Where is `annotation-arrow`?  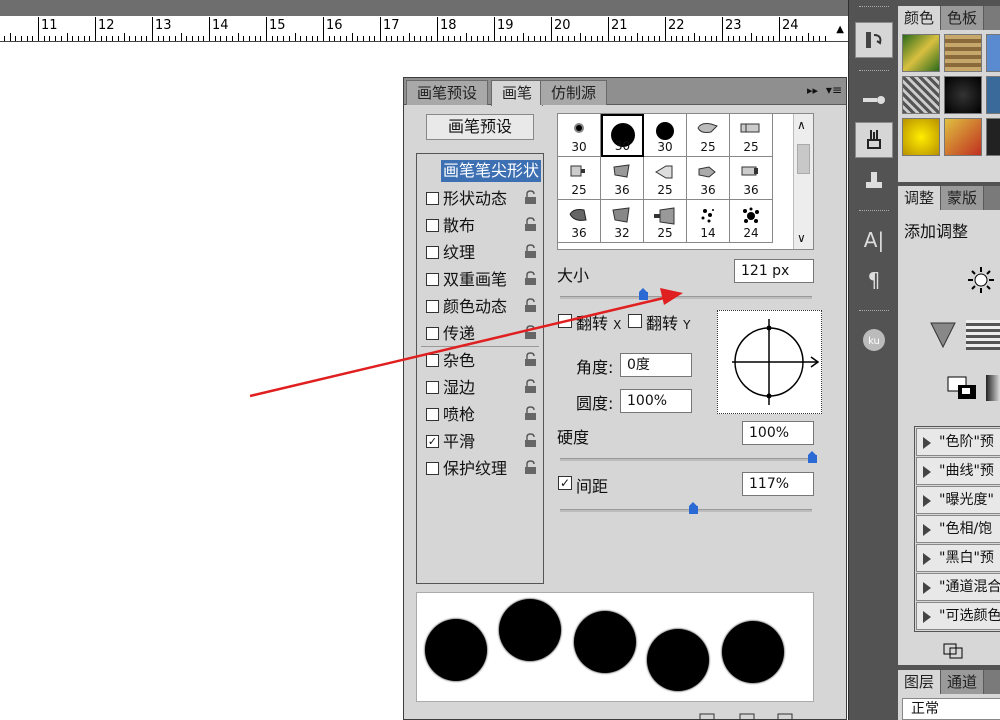 annotation-arrow is located at coordinates (466, 343).